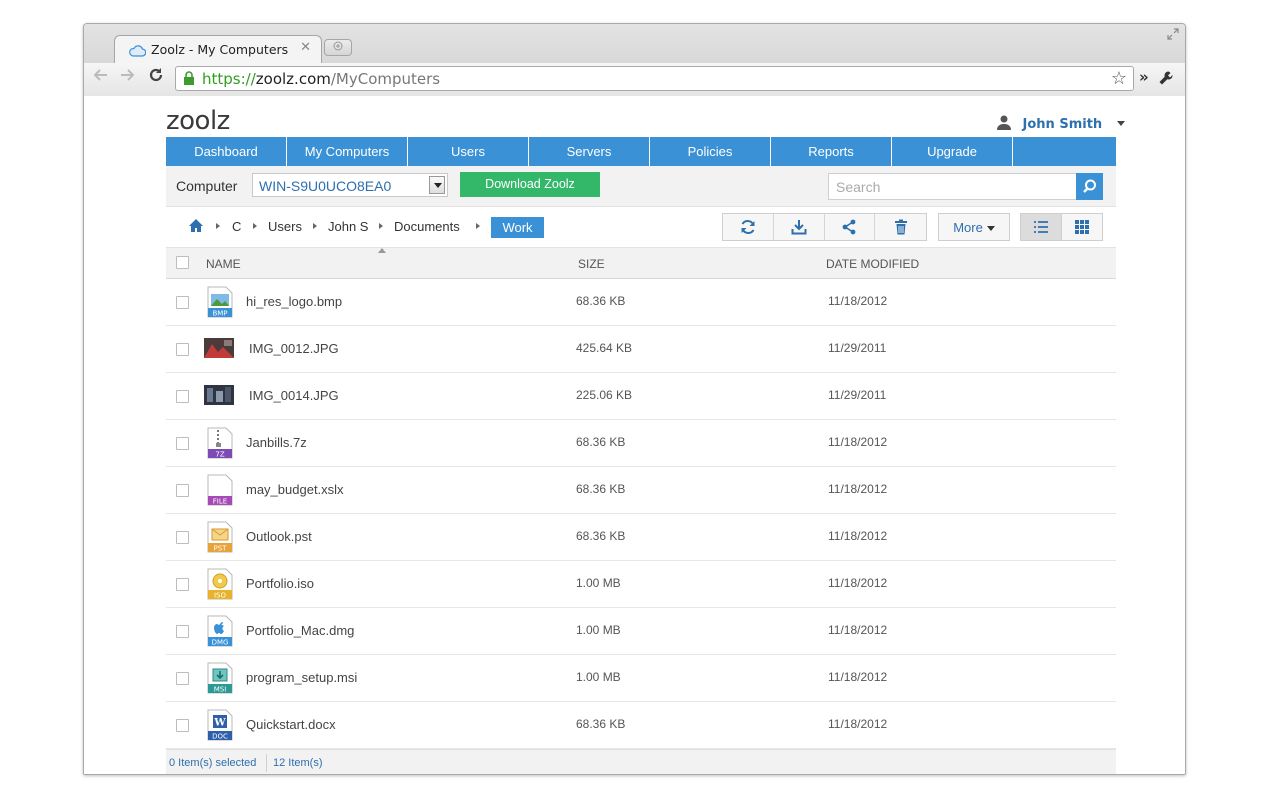 This screenshot has width=1280, height=800. Describe the element at coordinates (530, 184) in the screenshot. I see `download-zoolz-button: Download Zoolz` at that location.